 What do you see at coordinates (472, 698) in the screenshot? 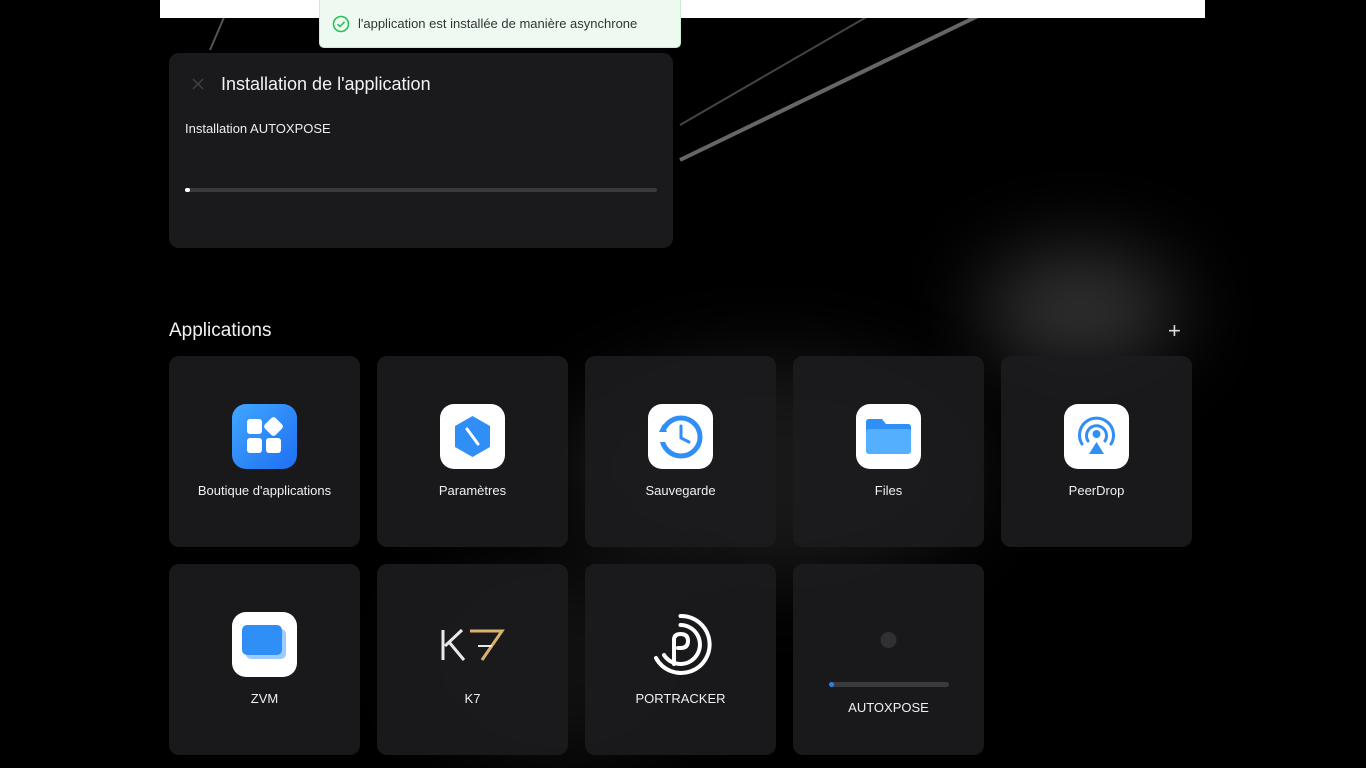
I see `app-label: K7` at bounding box center [472, 698].